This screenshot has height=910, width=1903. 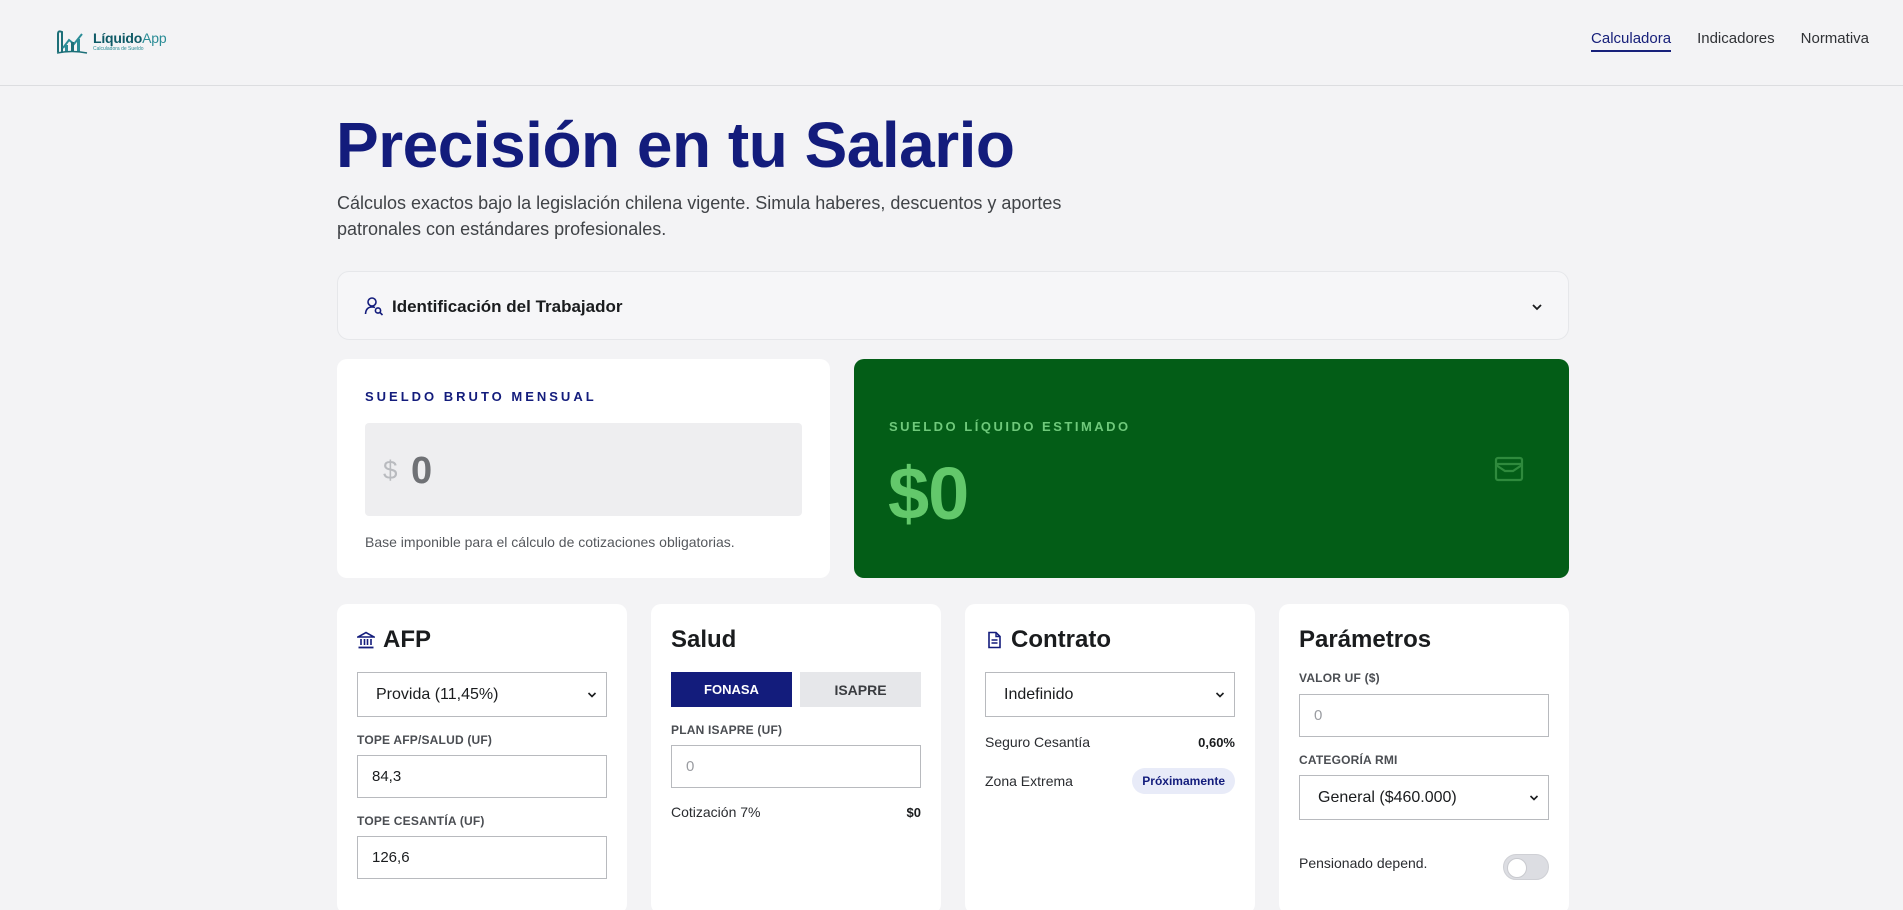 I want to click on nav-calculadora: Calculadora, so click(x=1631, y=41).